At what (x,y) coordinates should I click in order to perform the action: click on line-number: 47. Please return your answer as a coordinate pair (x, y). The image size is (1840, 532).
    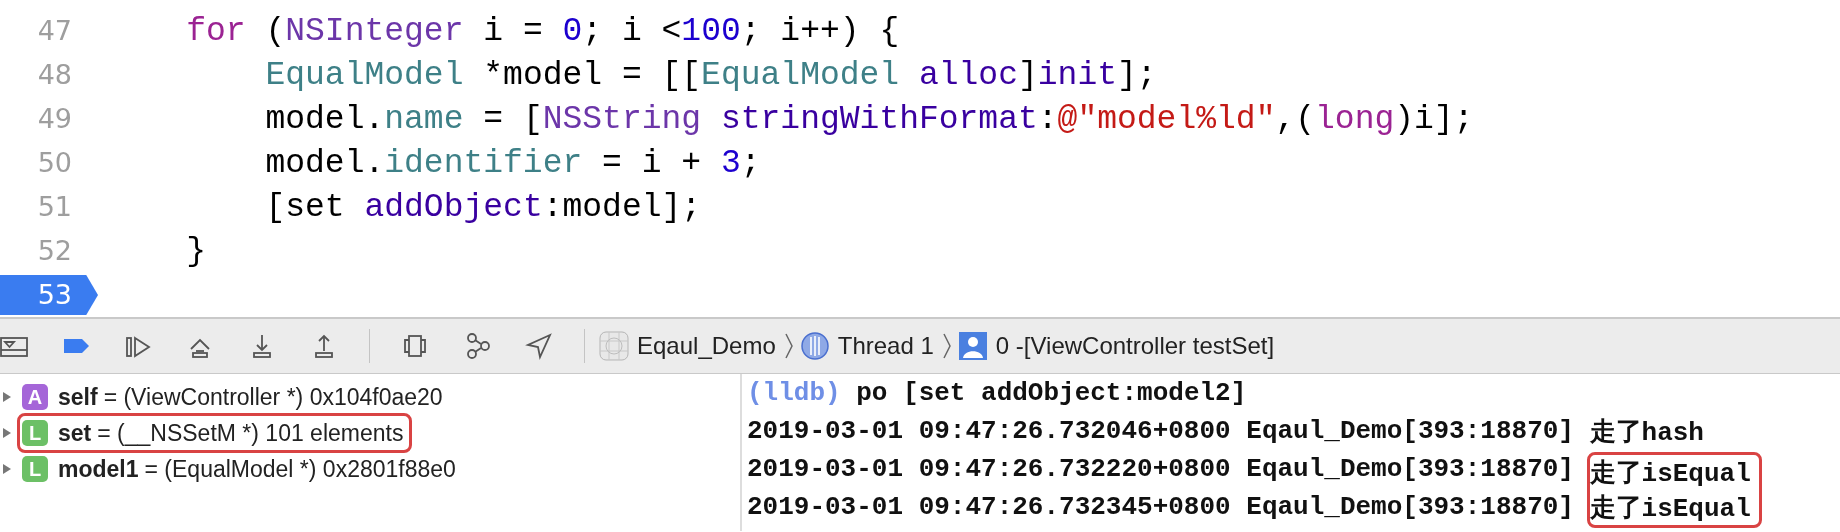
    Looking at the image, I should click on (54, 31).